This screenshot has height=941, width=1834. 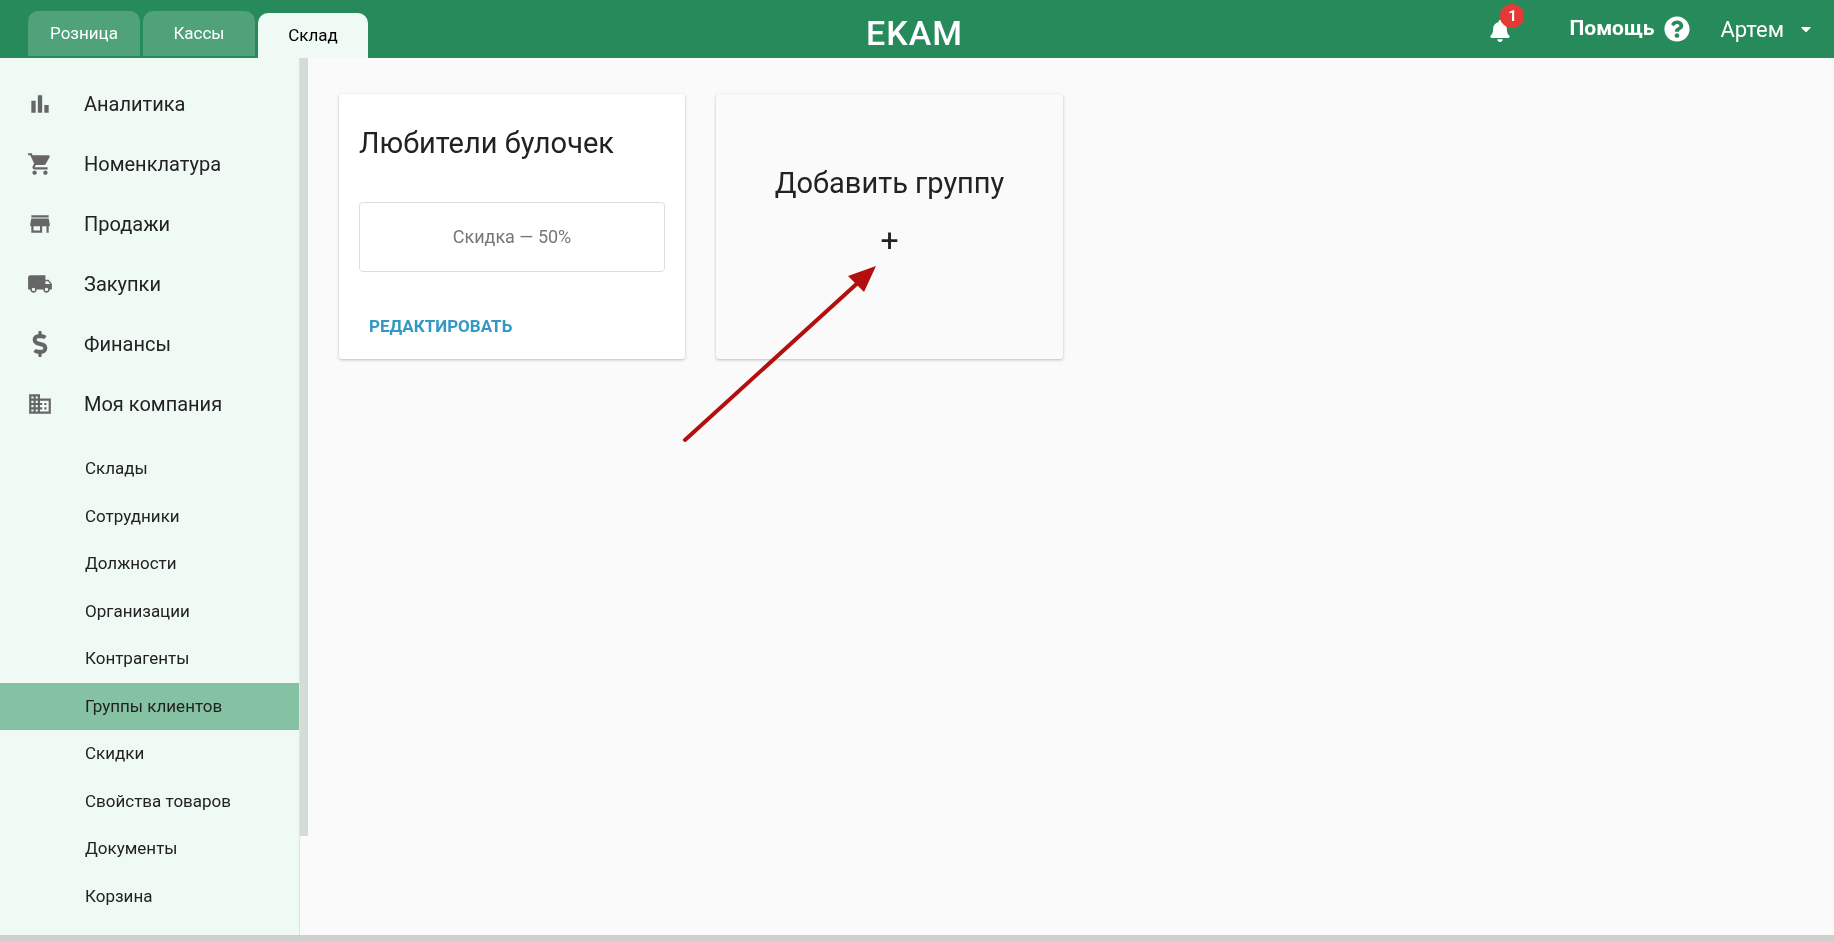 I want to click on submenu-item: Корзина, so click(x=149, y=896).